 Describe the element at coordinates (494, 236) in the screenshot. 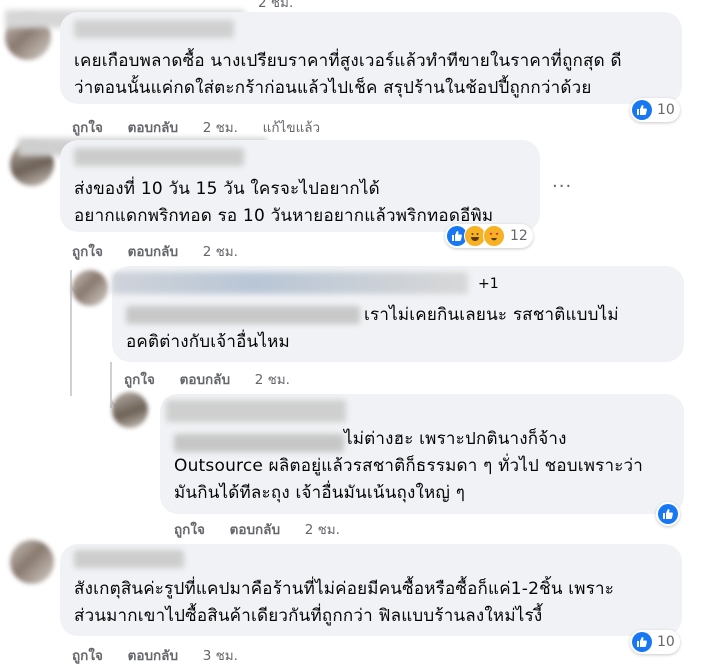

I see `love-face-reaction-icon` at that location.